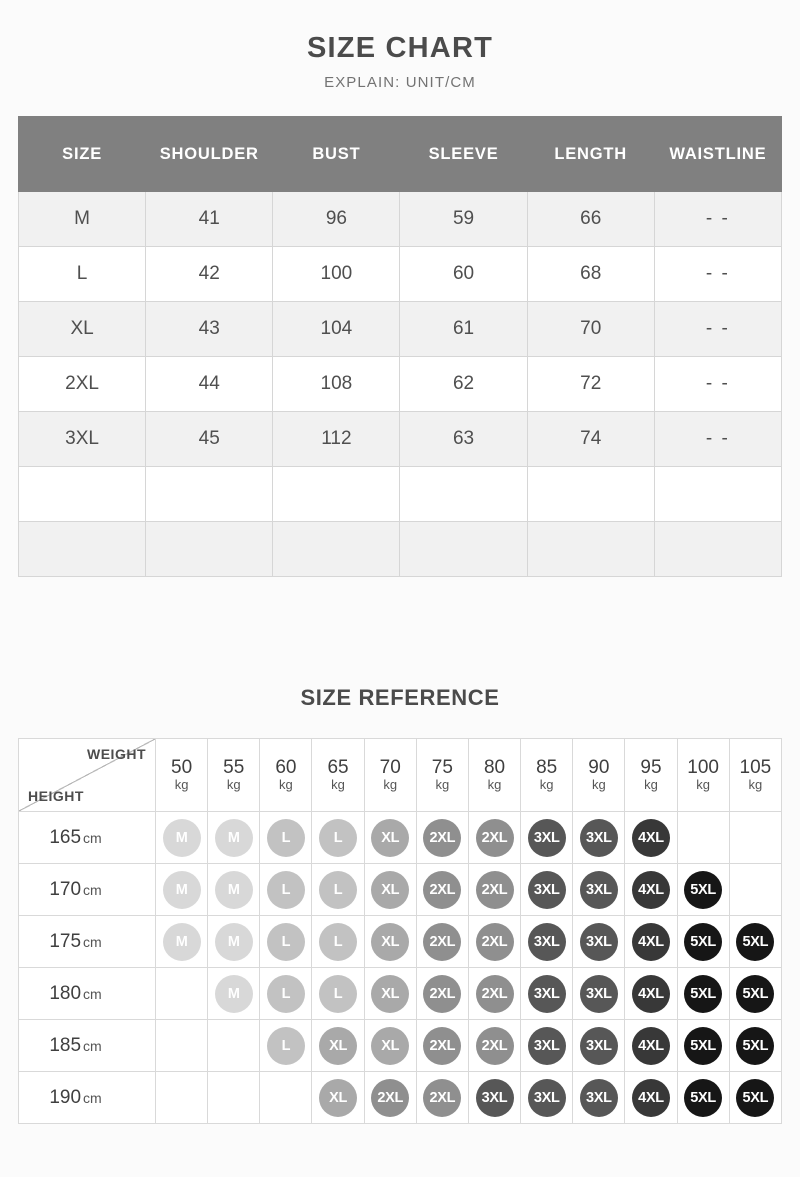 The height and width of the screenshot is (1177, 800). Describe the element at coordinates (65, 941) in the screenshot. I see `height-value: 175` at that location.